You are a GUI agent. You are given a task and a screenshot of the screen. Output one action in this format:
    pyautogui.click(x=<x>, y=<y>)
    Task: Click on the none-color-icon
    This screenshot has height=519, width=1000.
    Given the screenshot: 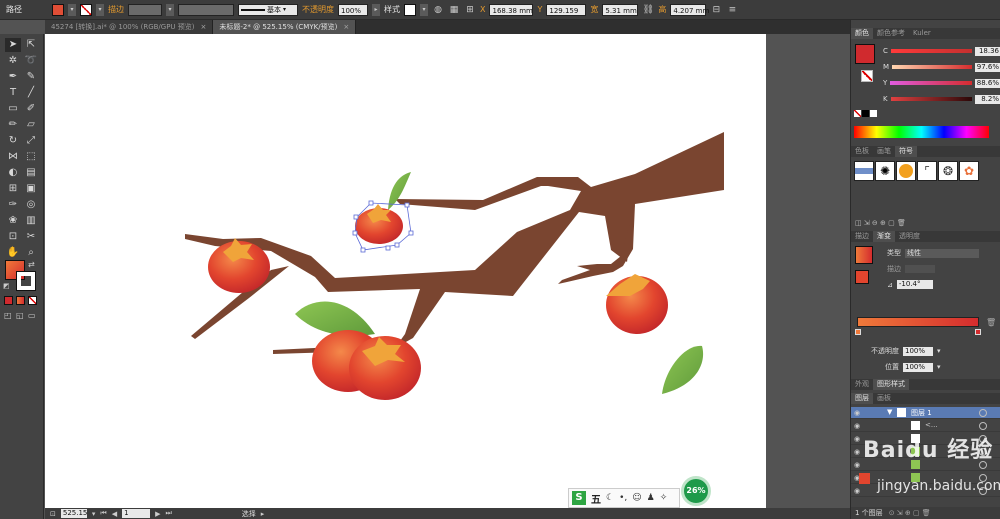 What is the action you would take?
    pyautogui.click(x=857, y=113)
    